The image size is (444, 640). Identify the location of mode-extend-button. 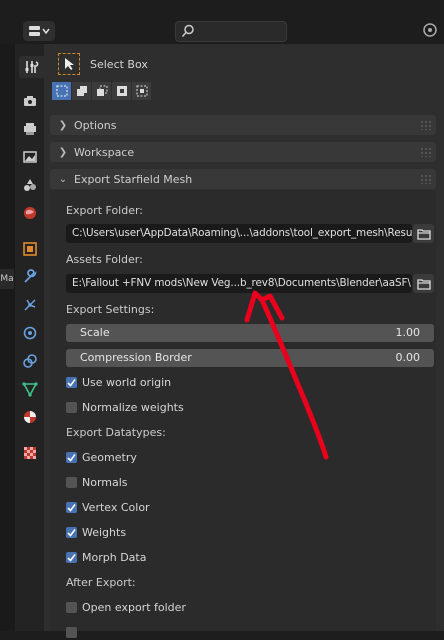
(81, 91).